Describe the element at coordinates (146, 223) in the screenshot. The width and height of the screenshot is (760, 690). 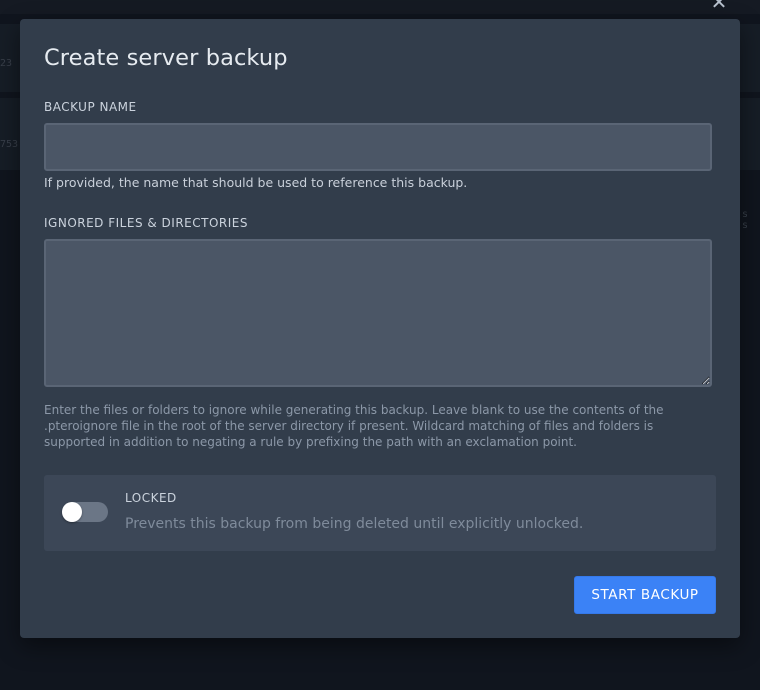
I see `ignored-files-label: IGNORED FILES & DIRECTORIES` at that location.